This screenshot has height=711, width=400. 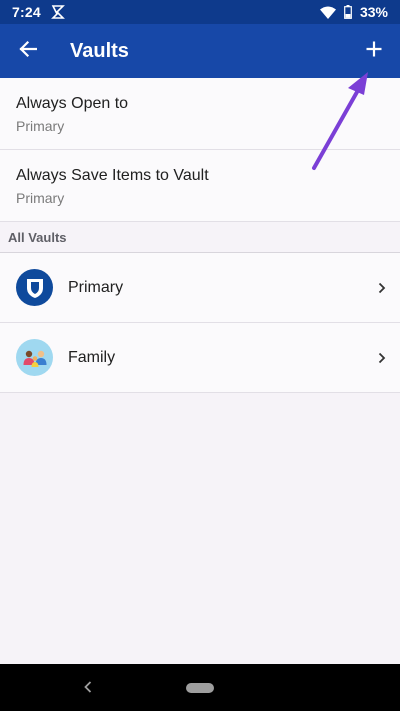 I want to click on vault-row-family: Family, so click(x=200, y=358).